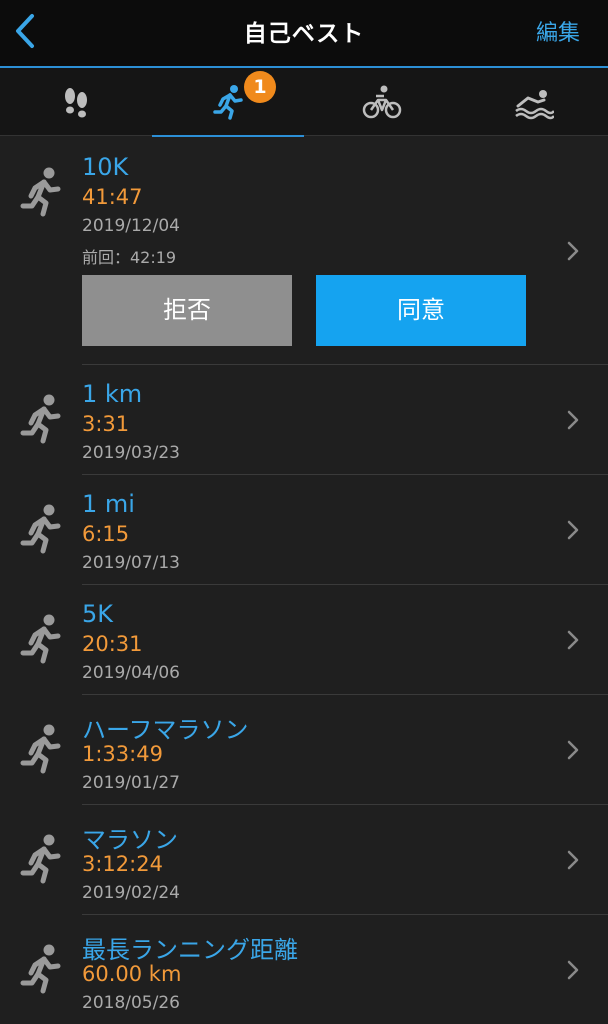  I want to click on navigation-bar: 自己ベスト 編集, so click(304, 33).